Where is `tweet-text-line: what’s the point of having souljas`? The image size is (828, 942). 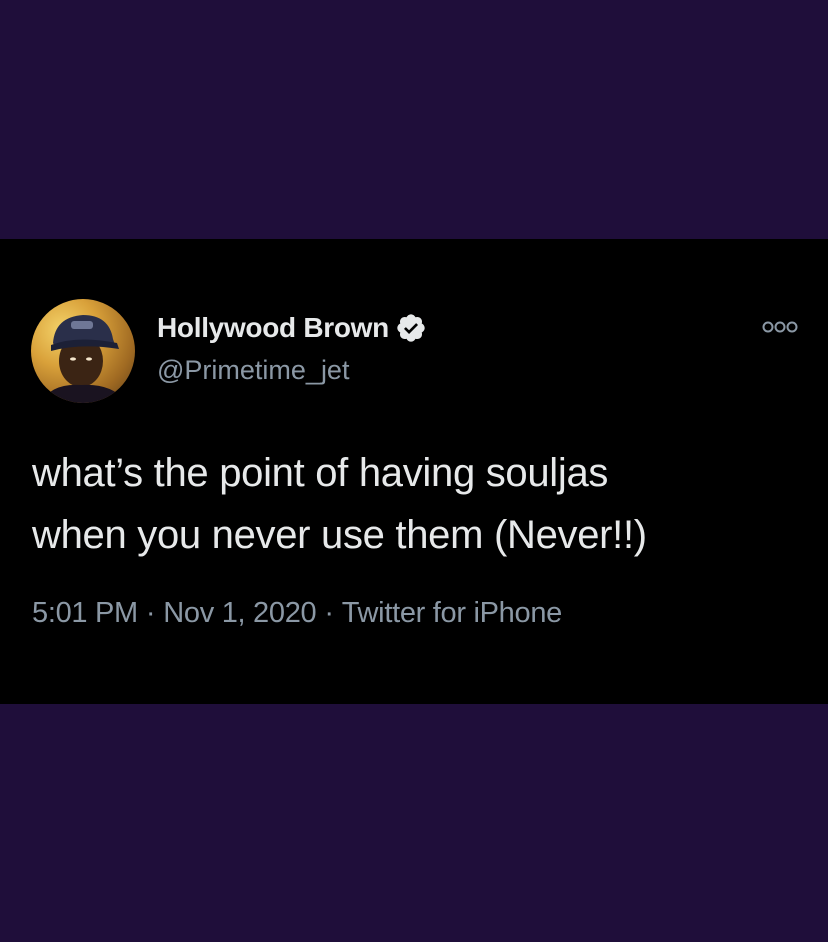 tweet-text-line: what’s the point of having souljas is located at coordinates (320, 473).